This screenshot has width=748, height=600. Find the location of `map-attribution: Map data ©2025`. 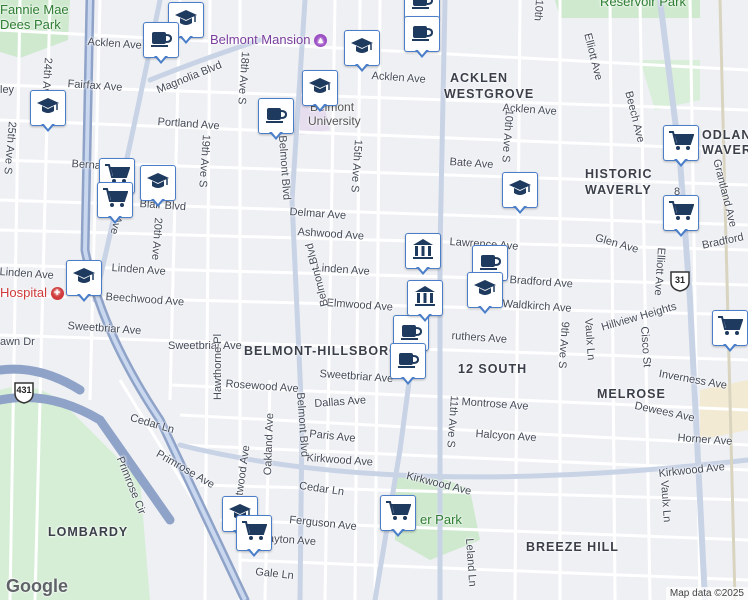

map-attribution: Map data ©2025 is located at coordinates (706, 593).